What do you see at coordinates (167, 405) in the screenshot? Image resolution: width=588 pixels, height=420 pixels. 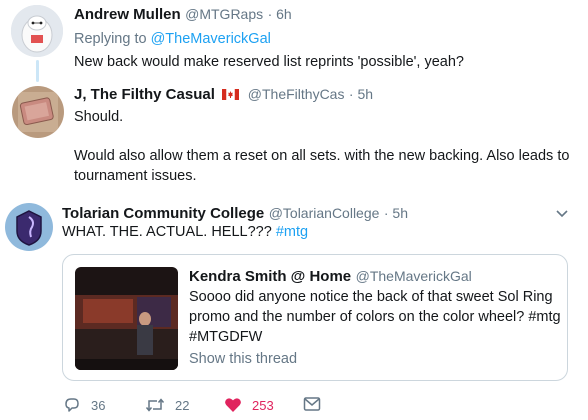 I see `retweet-action: 22` at bounding box center [167, 405].